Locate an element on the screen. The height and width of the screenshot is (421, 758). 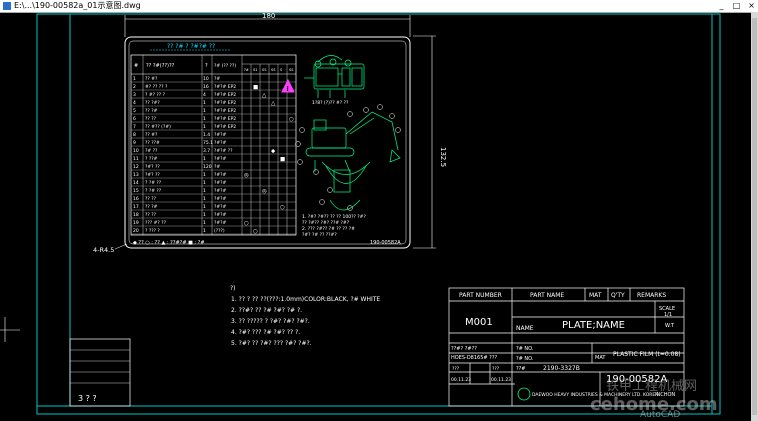
tb-design-value: HOES-D8165# ??? is located at coordinates (474, 358).